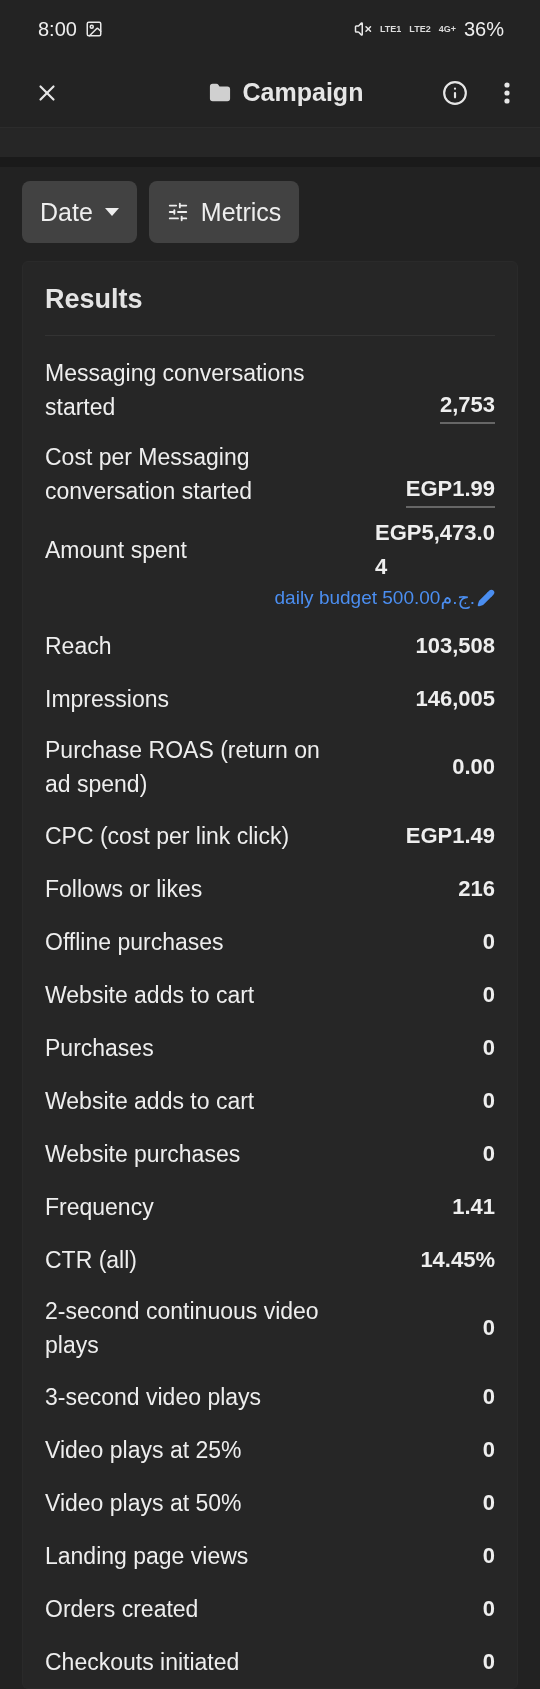 The height and width of the screenshot is (1689, 540). Describe the element at coordinates (270, 310) in the screenshot. I see `results-title: Results` at that location.